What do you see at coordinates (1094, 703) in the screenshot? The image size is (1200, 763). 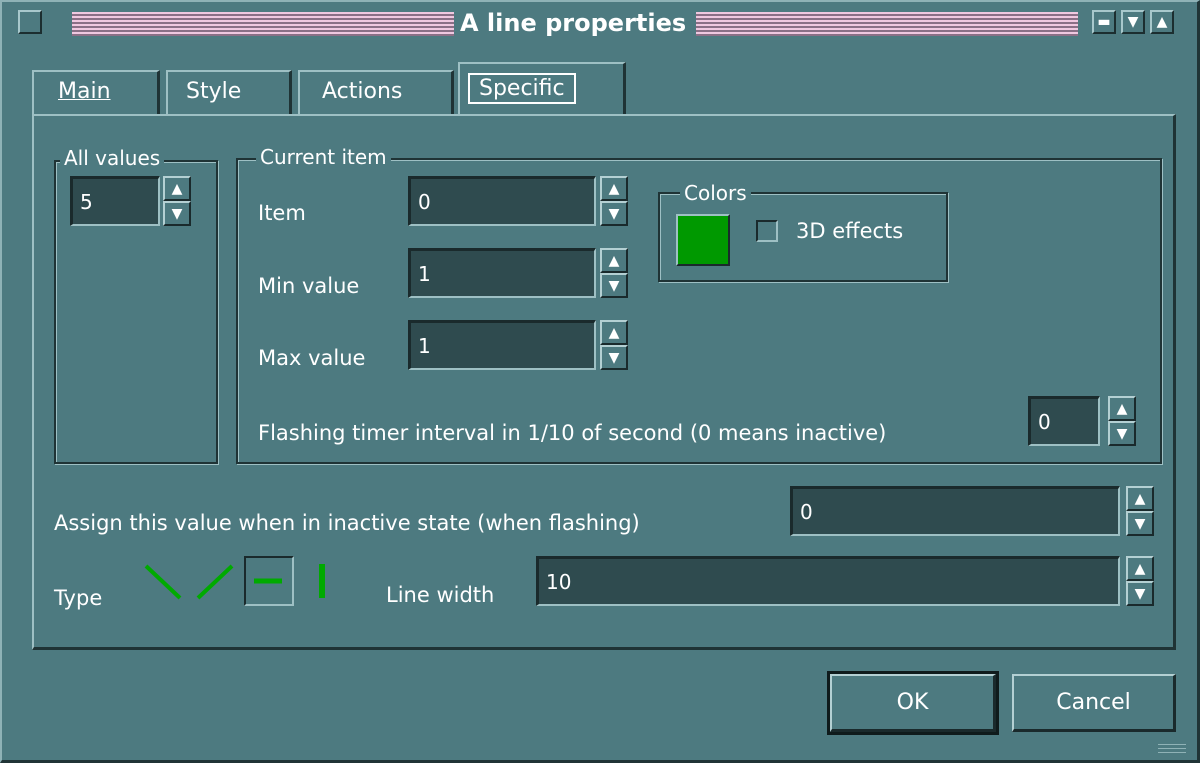 I see `cancel-button: Cancel` at bounding box center [1094, 703].